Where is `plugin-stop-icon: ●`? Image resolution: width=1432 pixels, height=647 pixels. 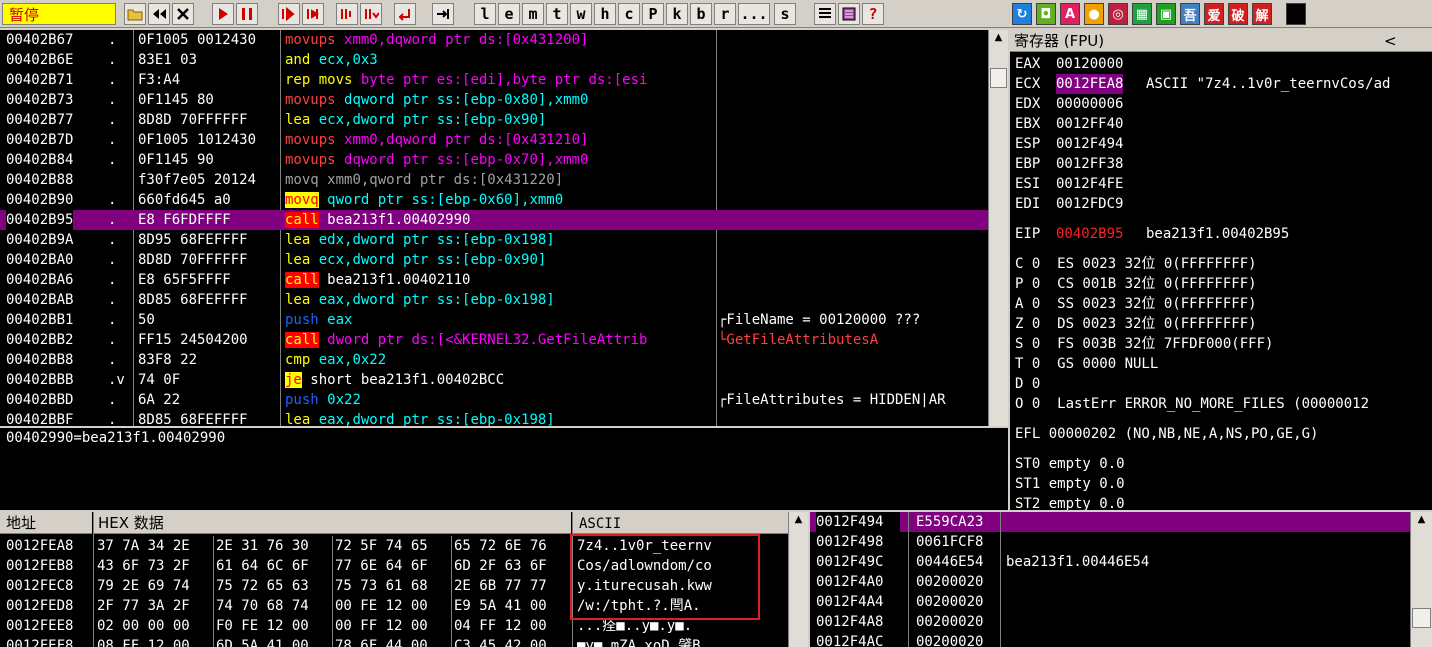
plugin-stop-icon: ● is located at coordinates (1094, 14).